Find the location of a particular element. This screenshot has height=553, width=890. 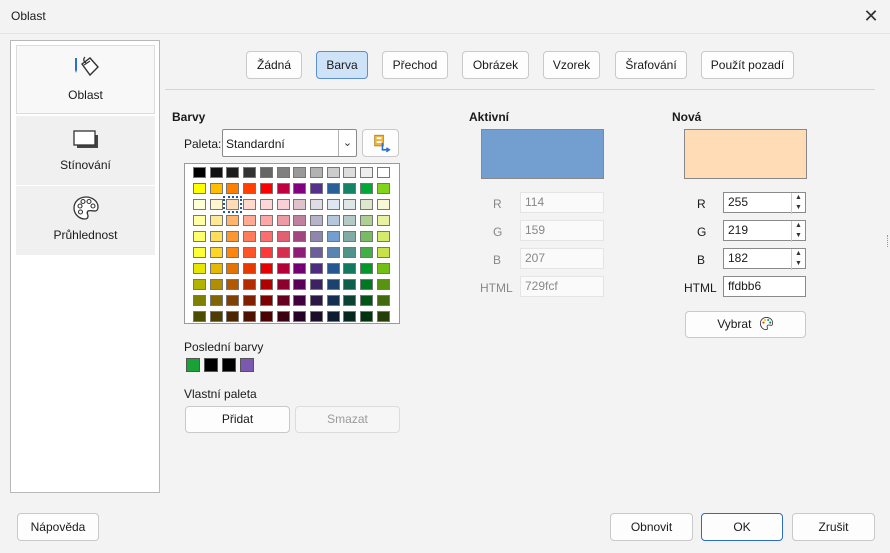

new-b-field: 182 ▲ ▼ is located at coordinates (764, 259).